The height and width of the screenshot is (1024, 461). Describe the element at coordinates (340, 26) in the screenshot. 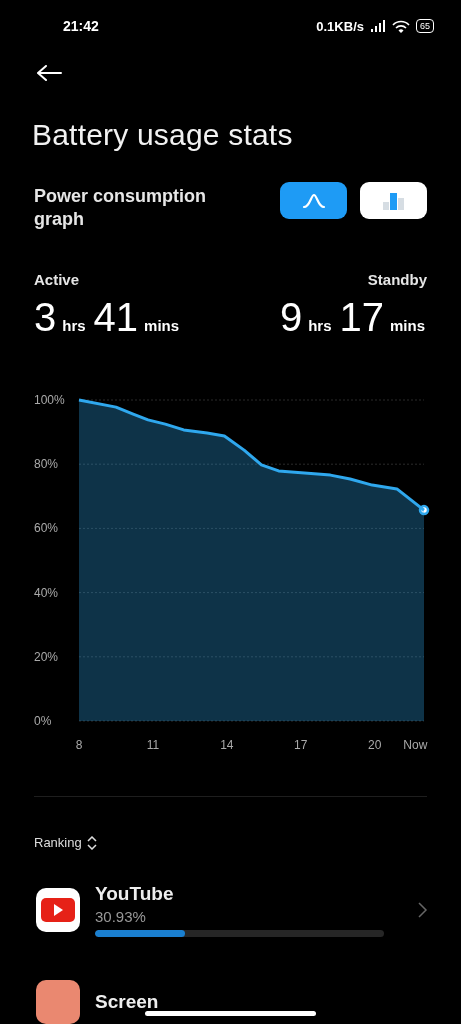

I see `network-speed: 0.1KB/s` at that location.